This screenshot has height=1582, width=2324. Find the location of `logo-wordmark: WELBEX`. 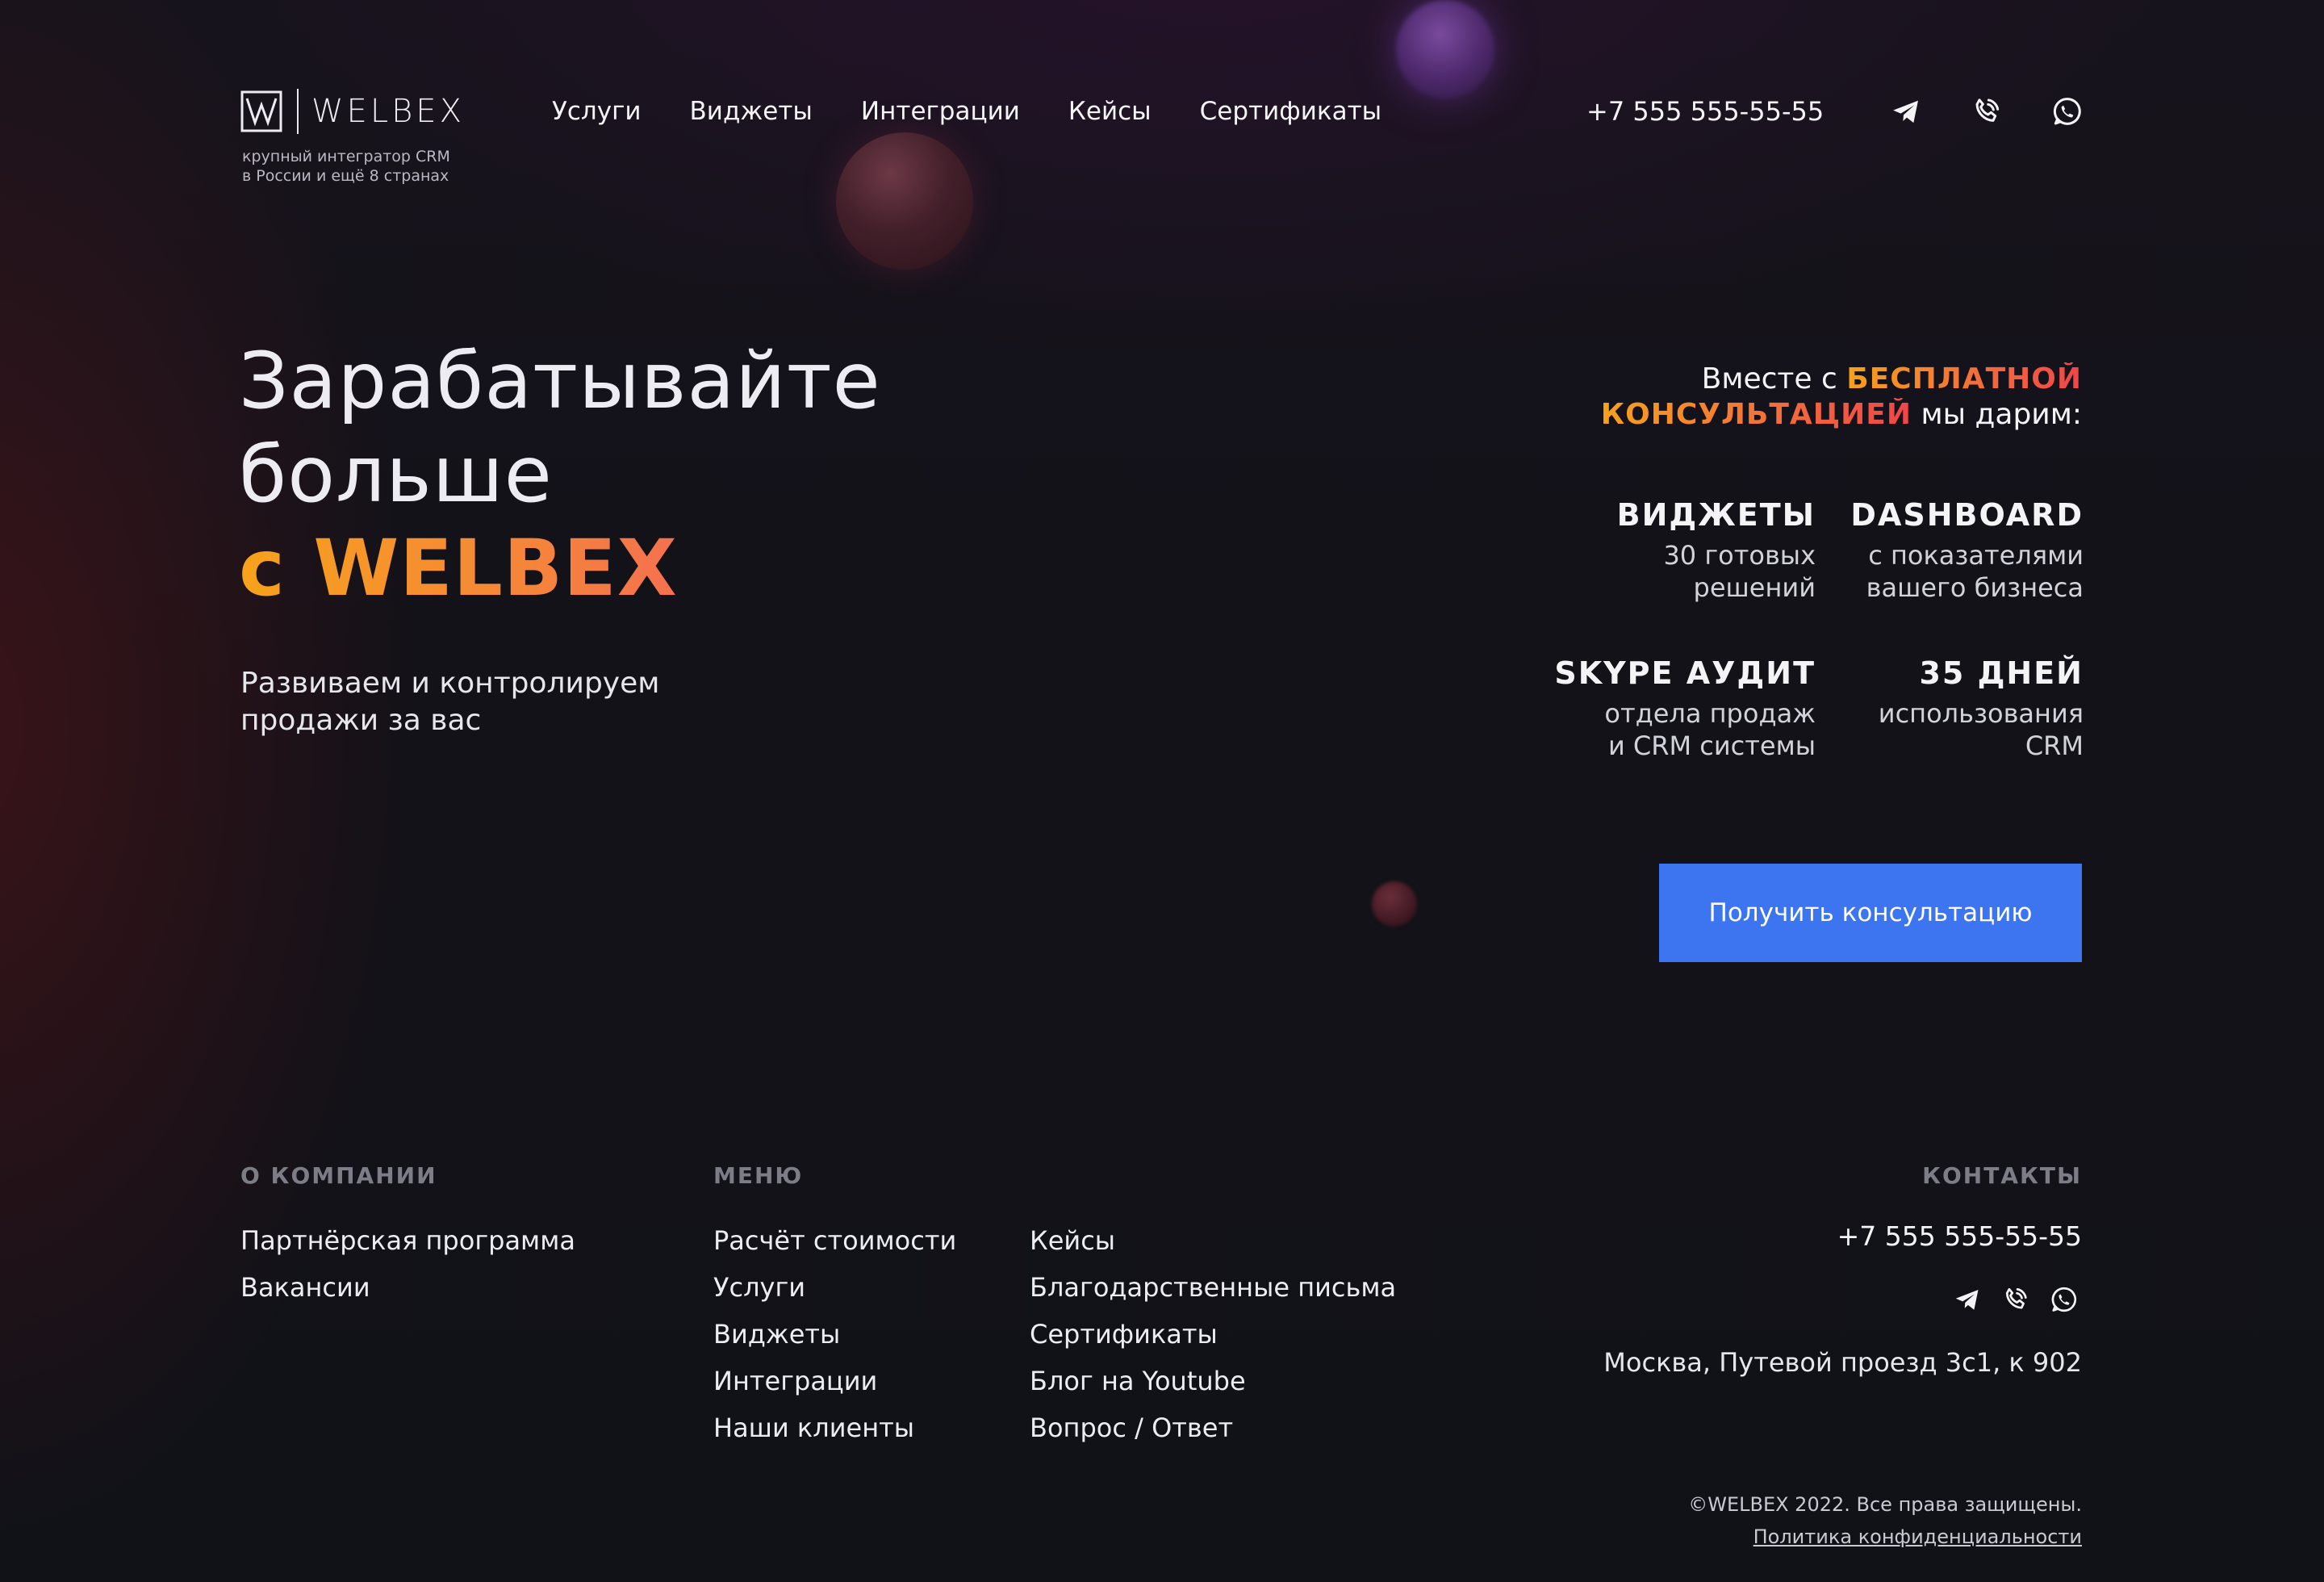

logo-wordmark: WELBEX is located at coordinates (388, 111).